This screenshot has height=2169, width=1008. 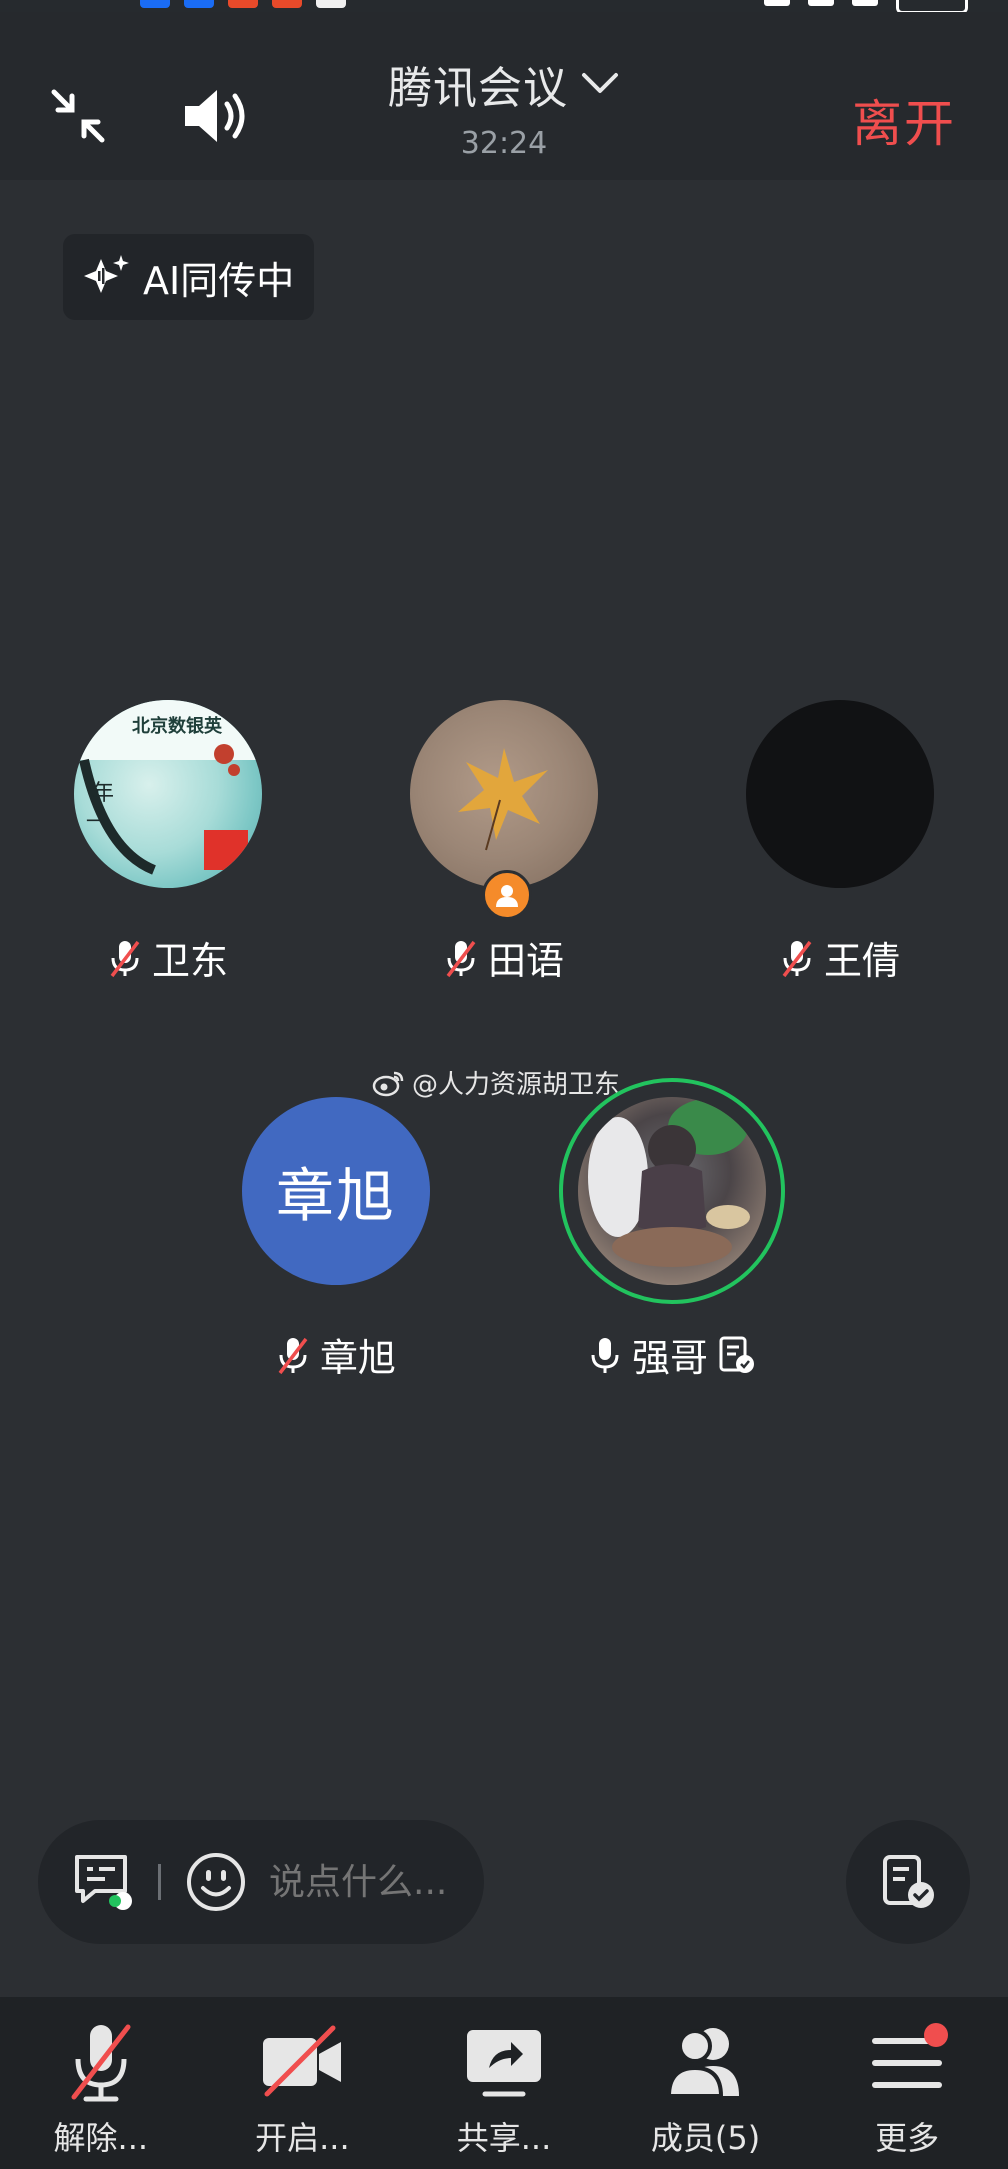 I want to click on meeting-notes-button, so click(x=908, y=1882).